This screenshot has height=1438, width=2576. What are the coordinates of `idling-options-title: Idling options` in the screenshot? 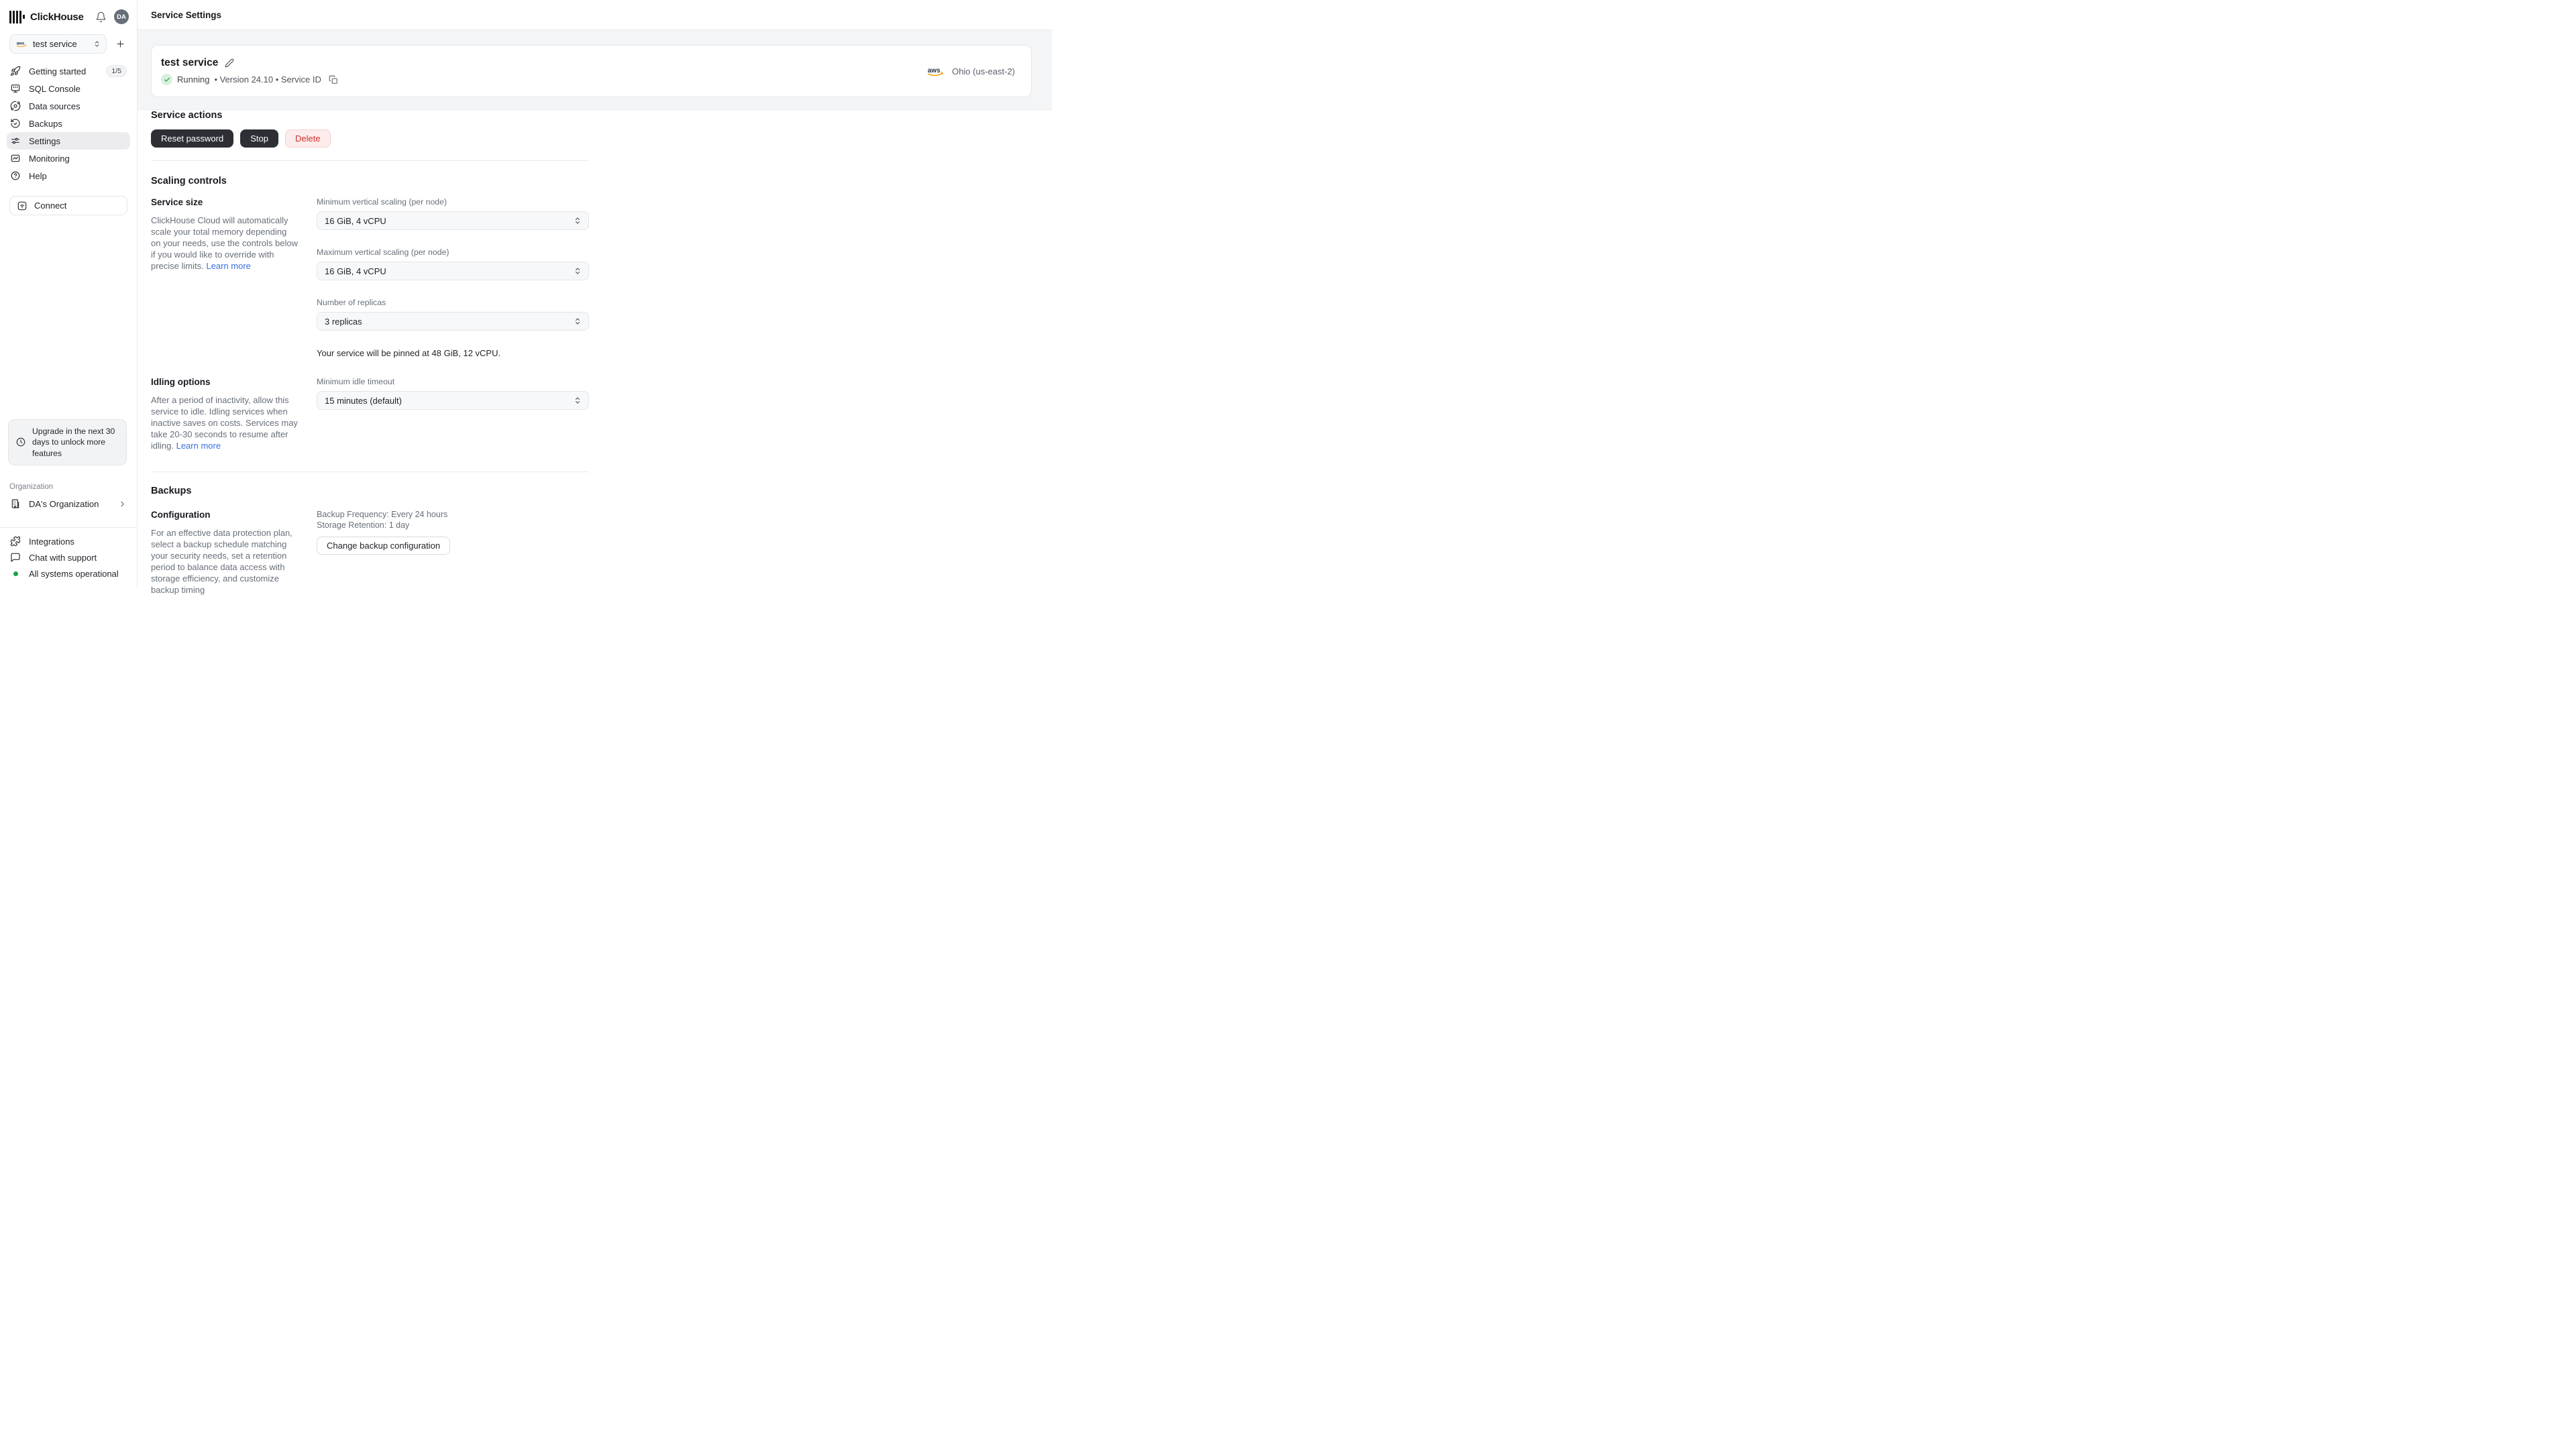 It's located at (181, 382).